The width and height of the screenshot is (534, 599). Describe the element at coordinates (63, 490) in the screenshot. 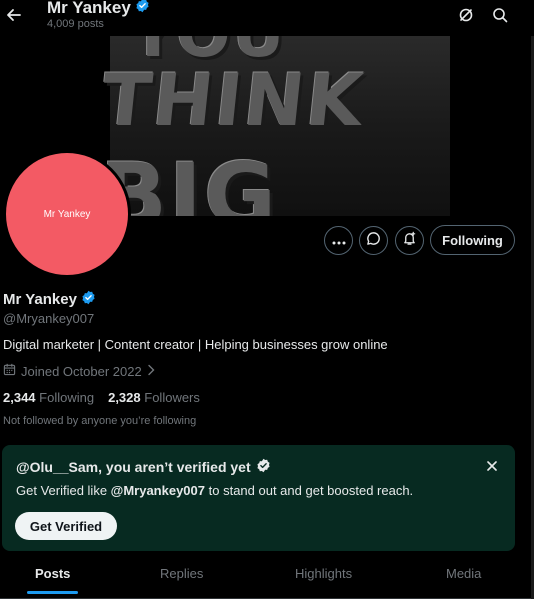

I see `verify-desc-prefix: Get Verified like` at that location.